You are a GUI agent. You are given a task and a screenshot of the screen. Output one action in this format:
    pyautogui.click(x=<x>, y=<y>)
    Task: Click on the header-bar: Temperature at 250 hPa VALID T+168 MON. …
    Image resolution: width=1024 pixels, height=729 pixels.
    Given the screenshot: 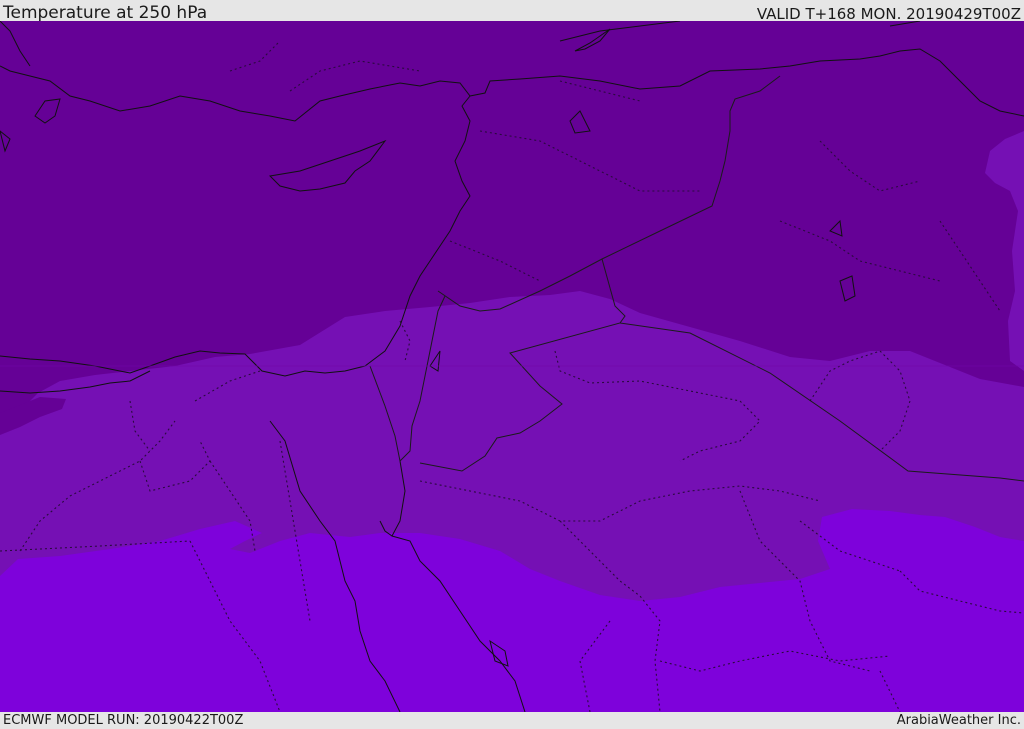 What is the action you would take?
    pyautogui.click(x=512, y=11)
    